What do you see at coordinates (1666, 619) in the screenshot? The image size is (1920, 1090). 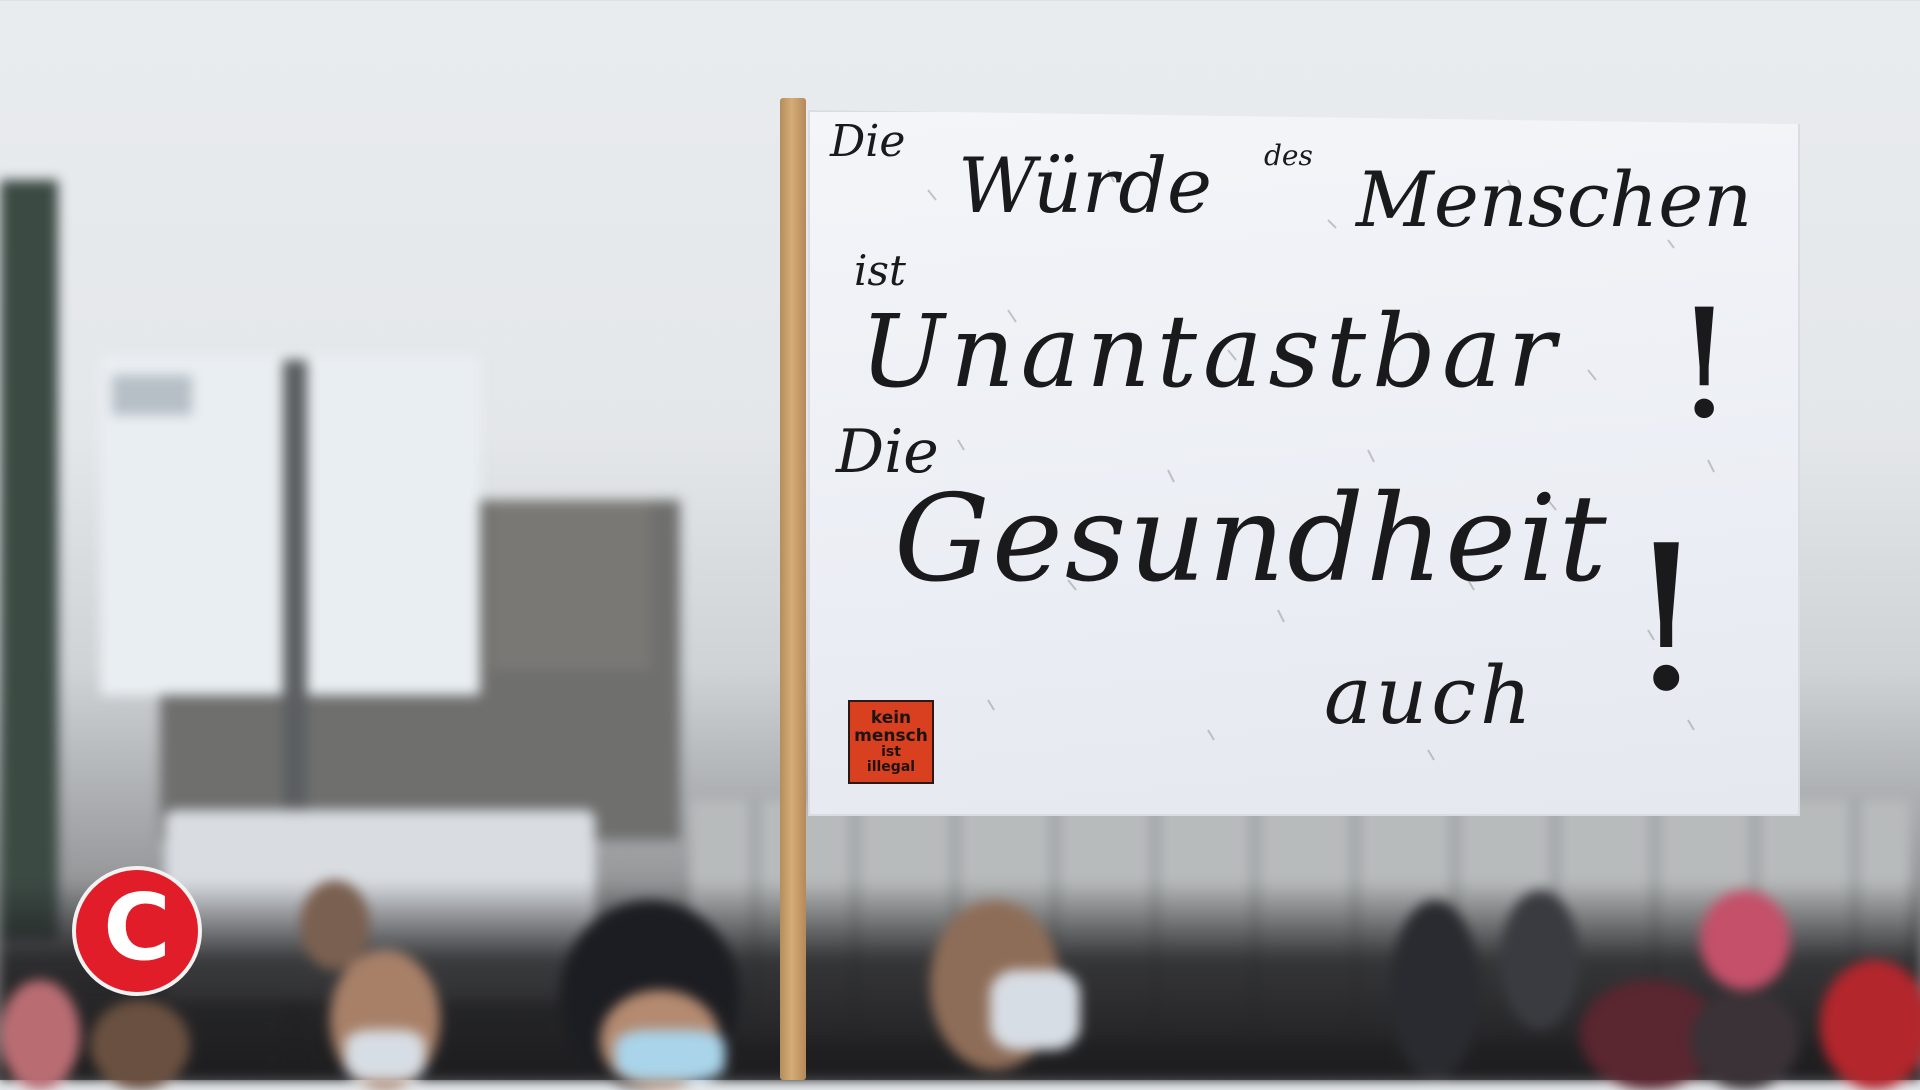 I see `banner-text-exclaim-2: !` at bounding box center [1666, 619].